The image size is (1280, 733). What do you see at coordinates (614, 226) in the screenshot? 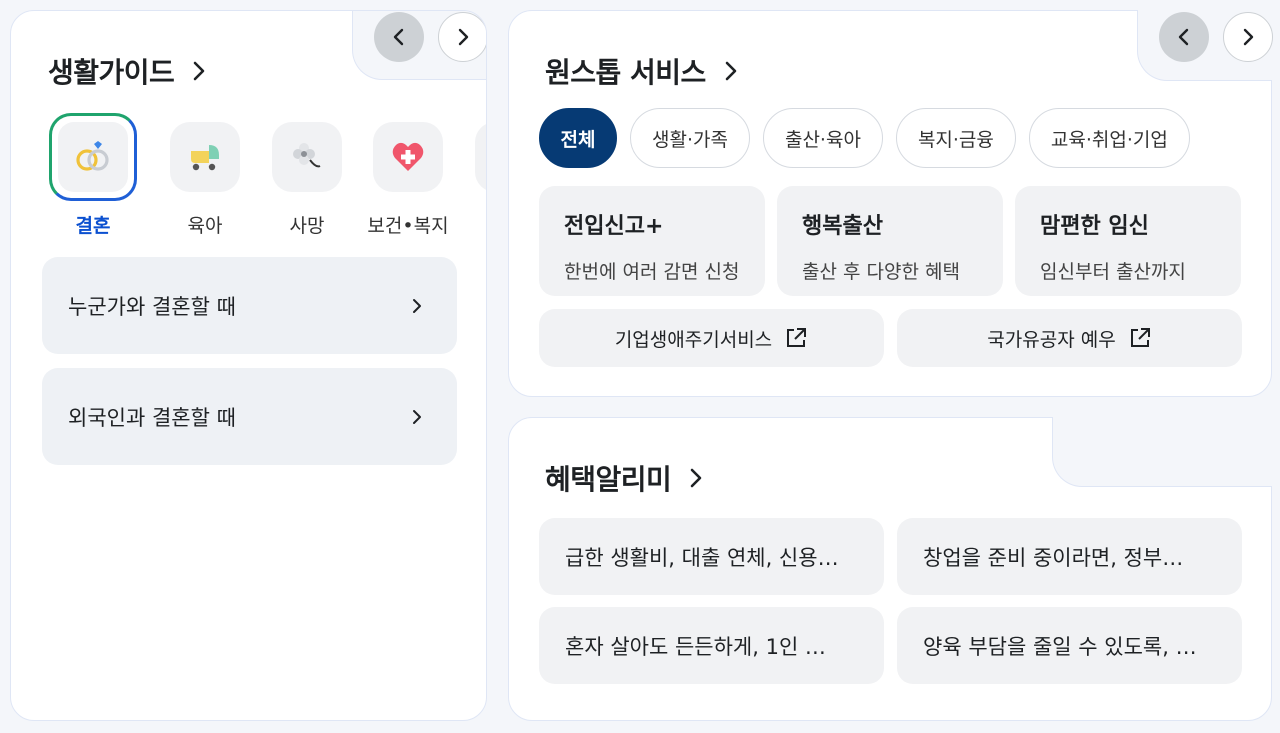
I see `service-card-title: 전입신고+` at bounding box center [614, 226].